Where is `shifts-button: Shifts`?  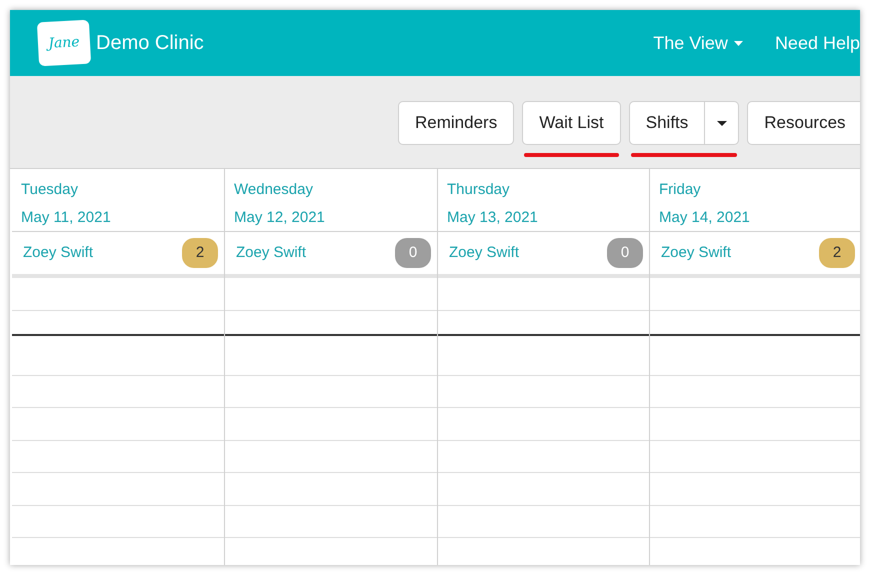 shifts-button: Shifts is located at coordinates (667, 123).